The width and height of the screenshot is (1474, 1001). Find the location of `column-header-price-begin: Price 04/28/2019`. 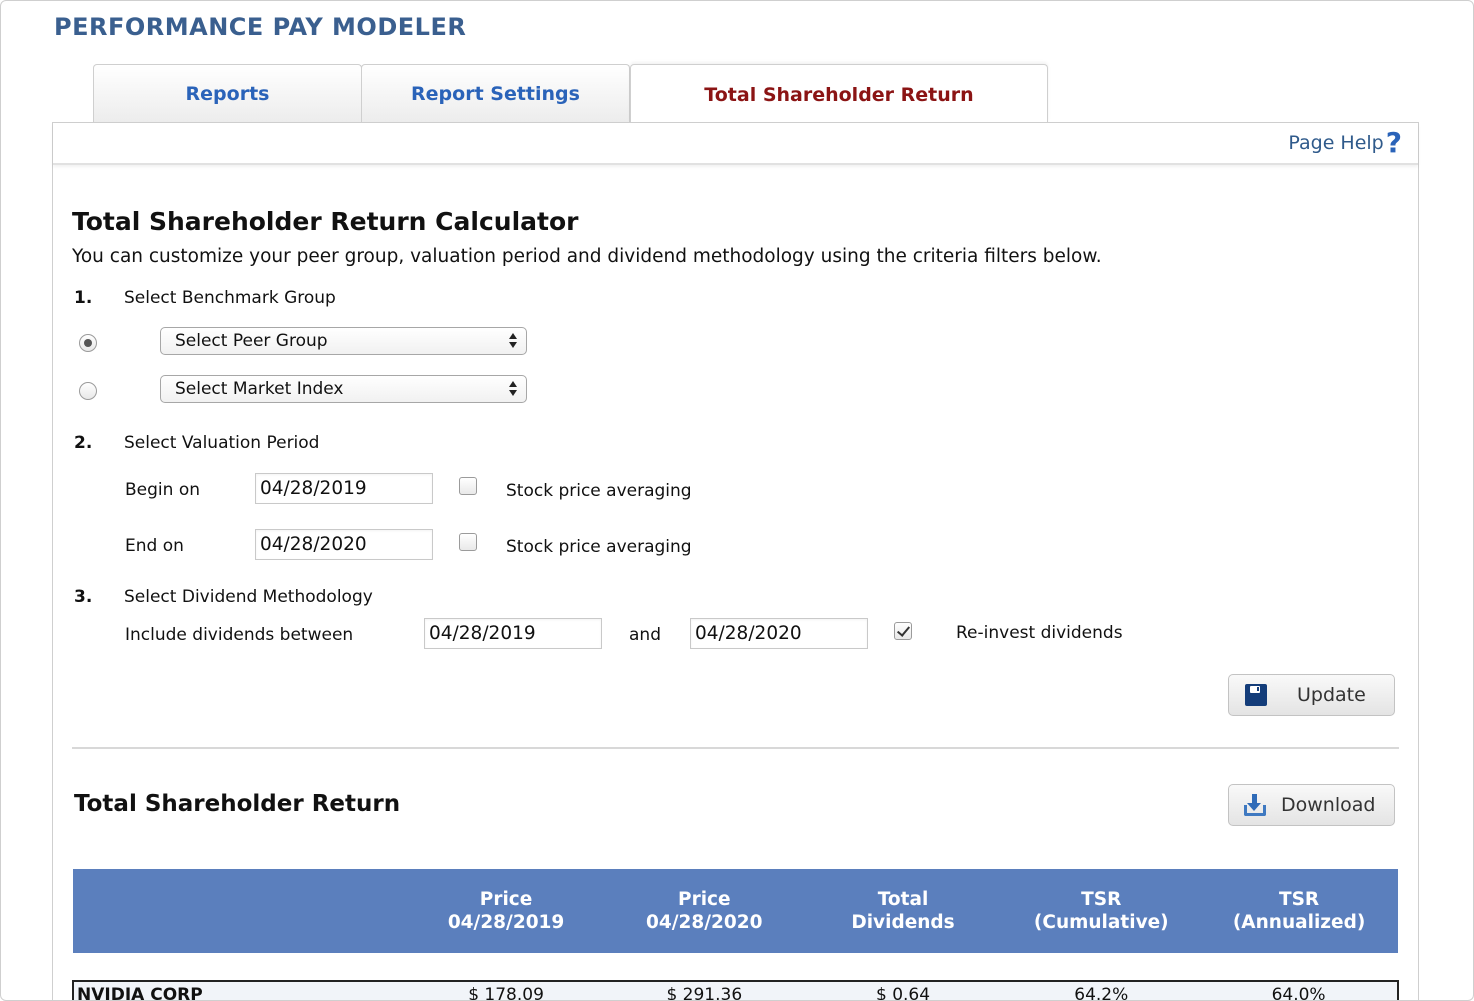

column-header-price-begin: Price 04/28/2019 is located at coordinates (506, 911).